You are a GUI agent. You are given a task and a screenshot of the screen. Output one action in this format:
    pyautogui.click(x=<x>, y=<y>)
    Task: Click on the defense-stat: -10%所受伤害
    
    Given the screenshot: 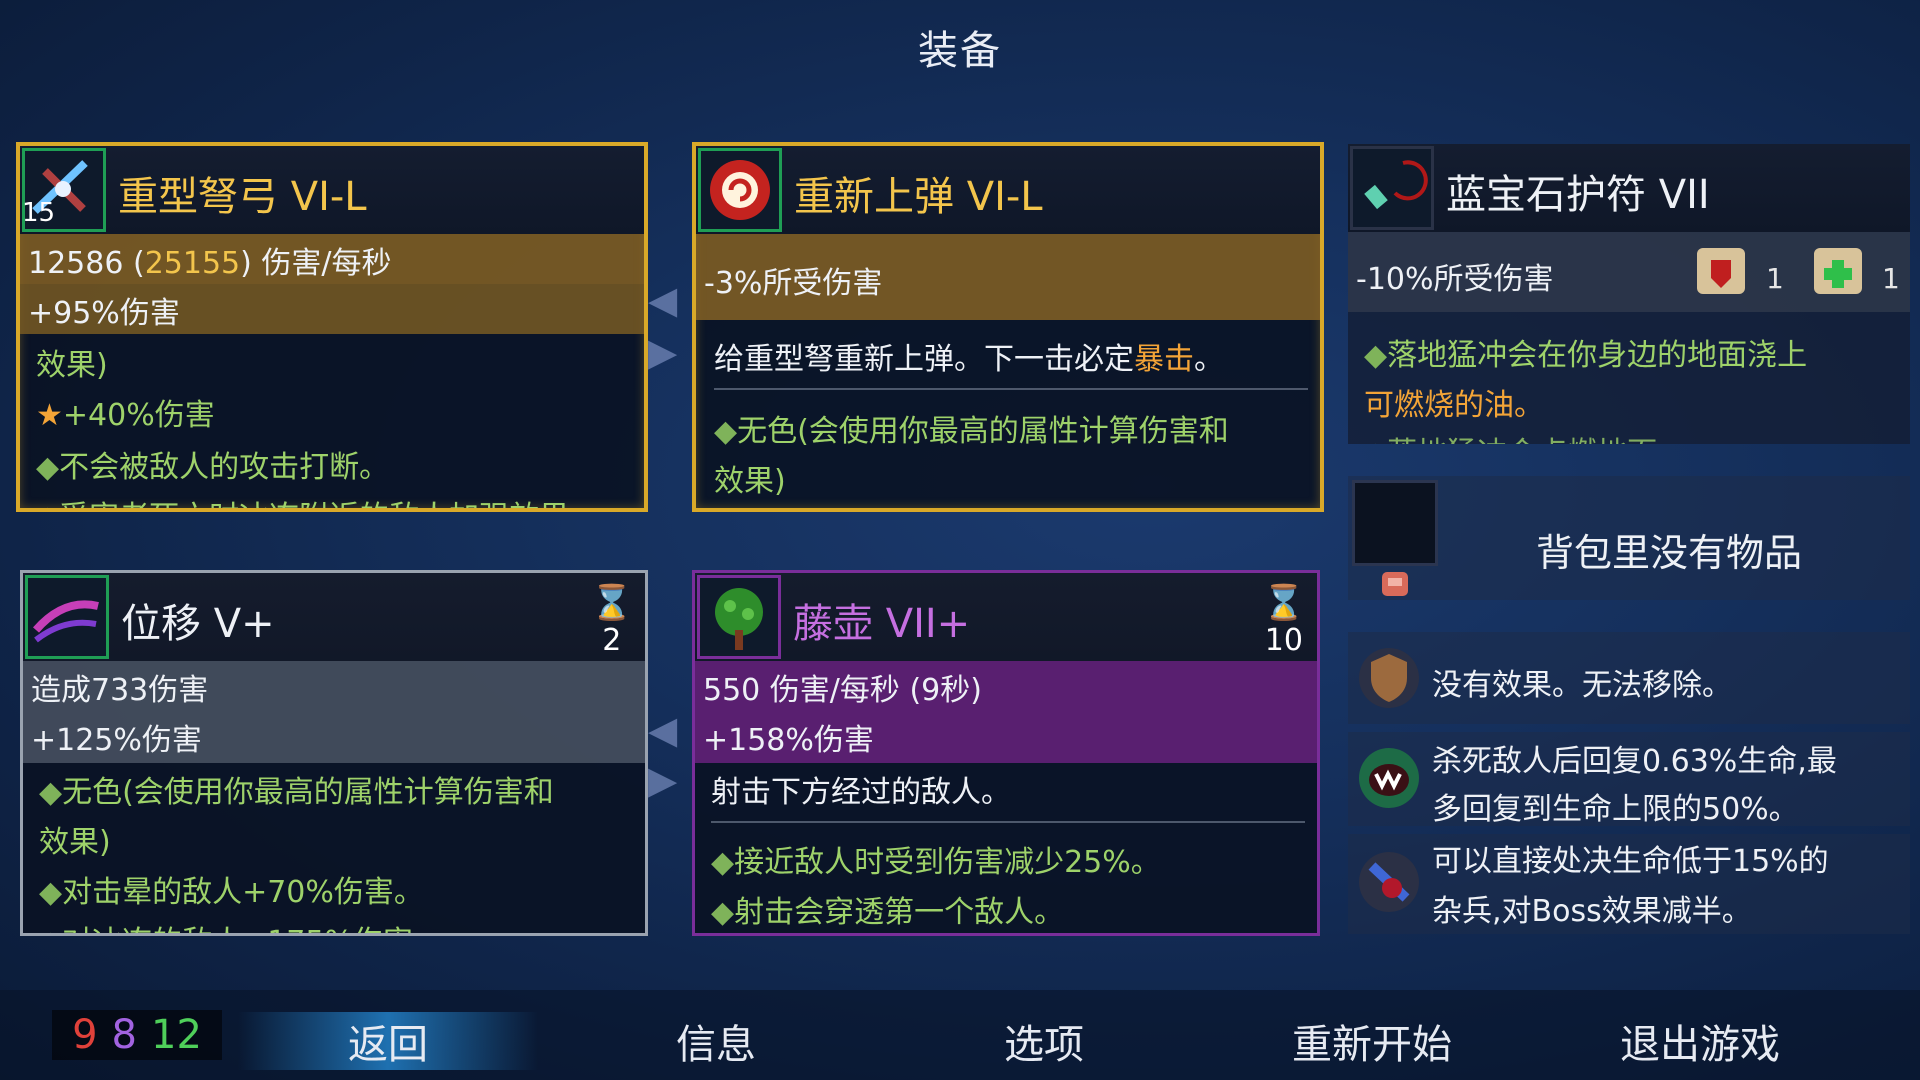 What is the action you would take?
    pyautogui.click(x=1455, y=279)
    